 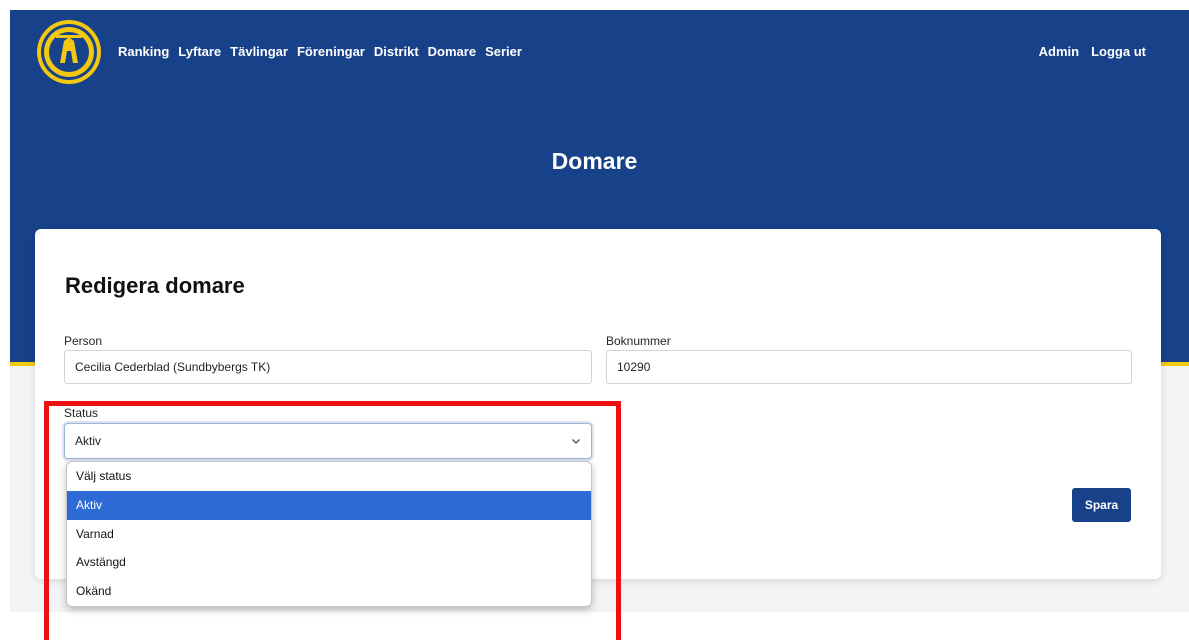 What do you see at coordinates (594, 161) in the screenshot?
I see `page-title: Domare` at bounding box center [594, 161].